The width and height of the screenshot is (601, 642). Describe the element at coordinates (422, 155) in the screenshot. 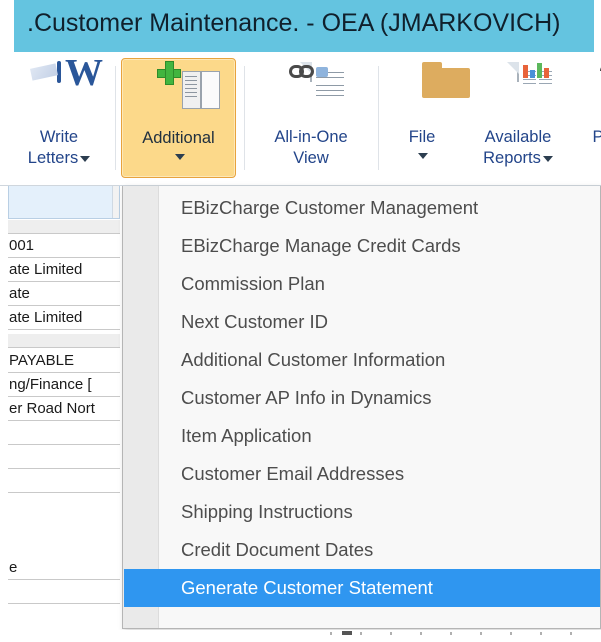

I see `file-dropdown-arrow` at that location.